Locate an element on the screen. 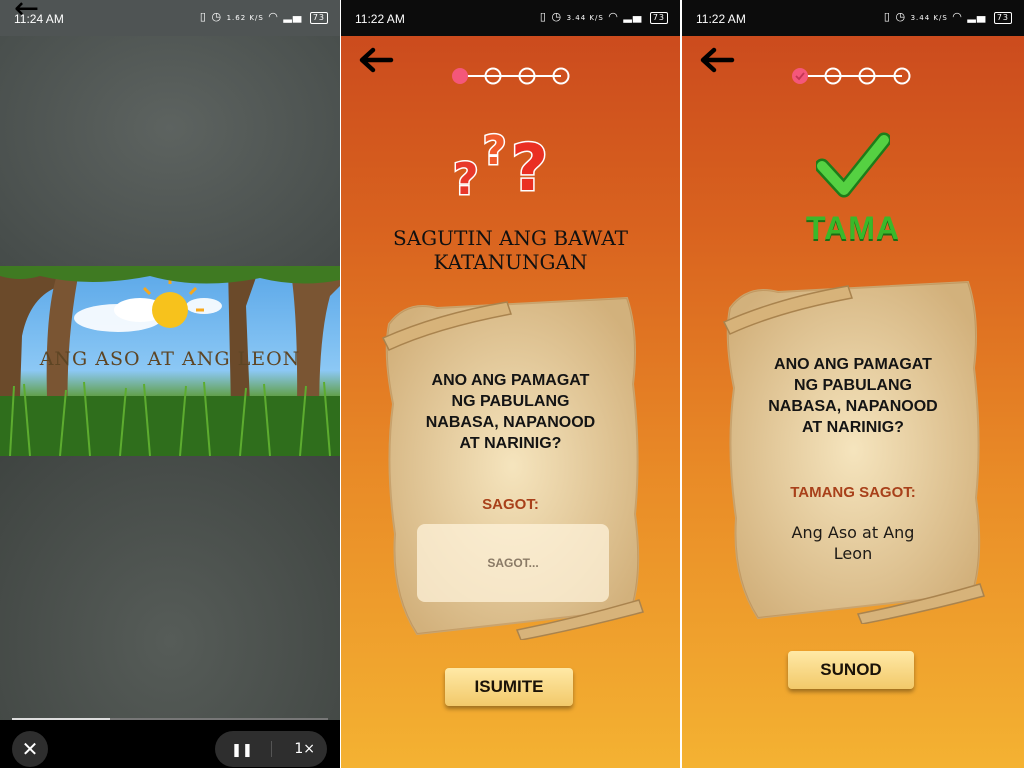 The height and width of the screenshot is (768, 1024). pause-icon: ❚❚ is located at coordinates (242, 750).